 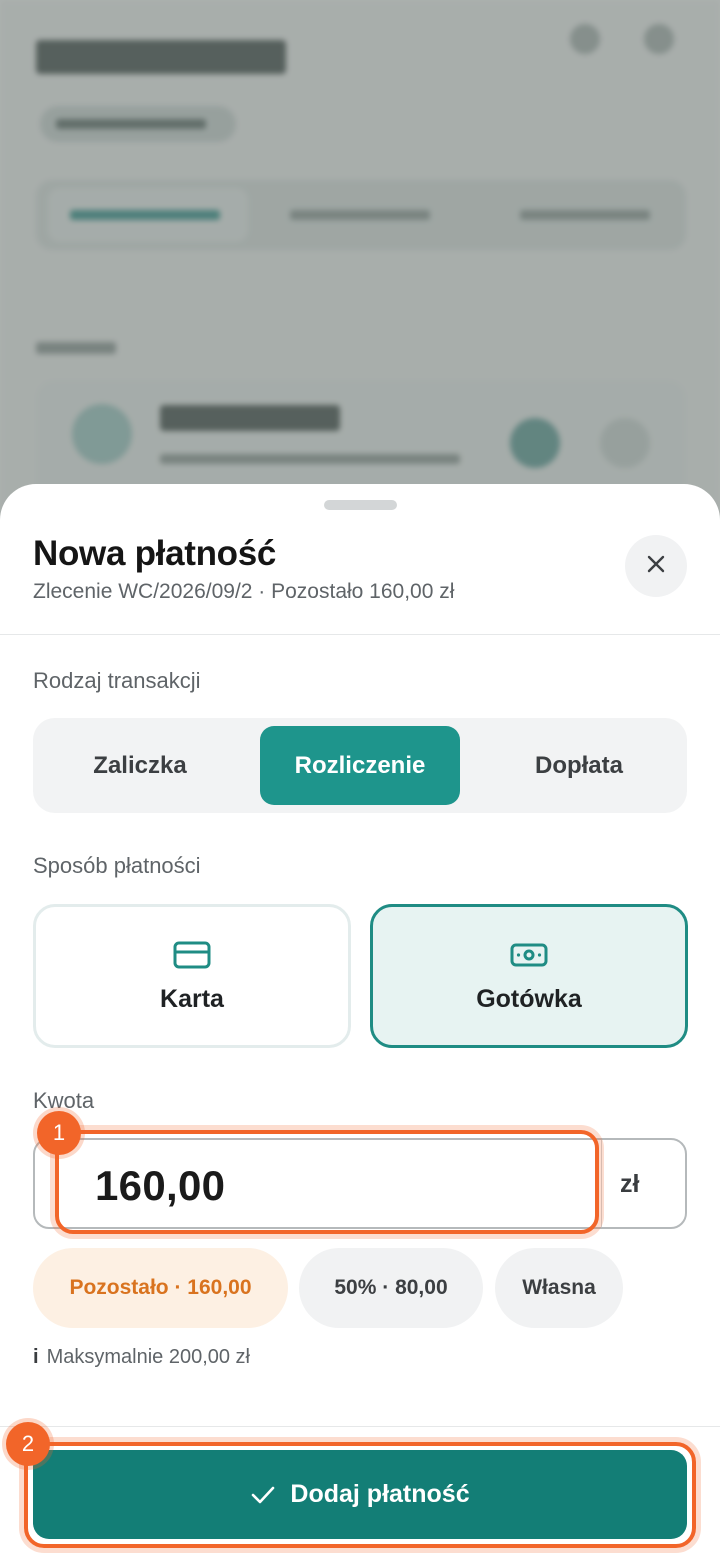 What do you see at coordinates (192, 976) in the screenshot?
I see `payment-method-card: Karta` at bounding box center [192, 976].